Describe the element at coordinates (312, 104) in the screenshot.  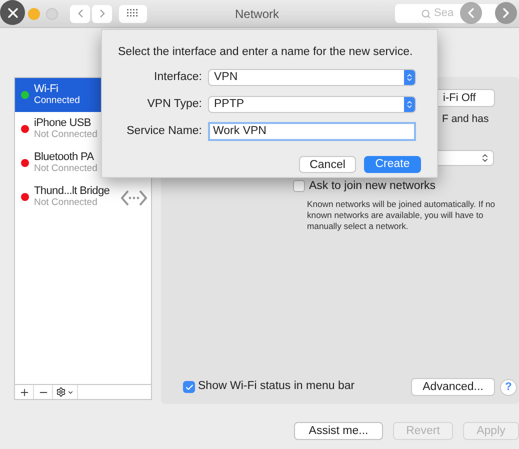
I see `popup-menu: PPTP` at that location.